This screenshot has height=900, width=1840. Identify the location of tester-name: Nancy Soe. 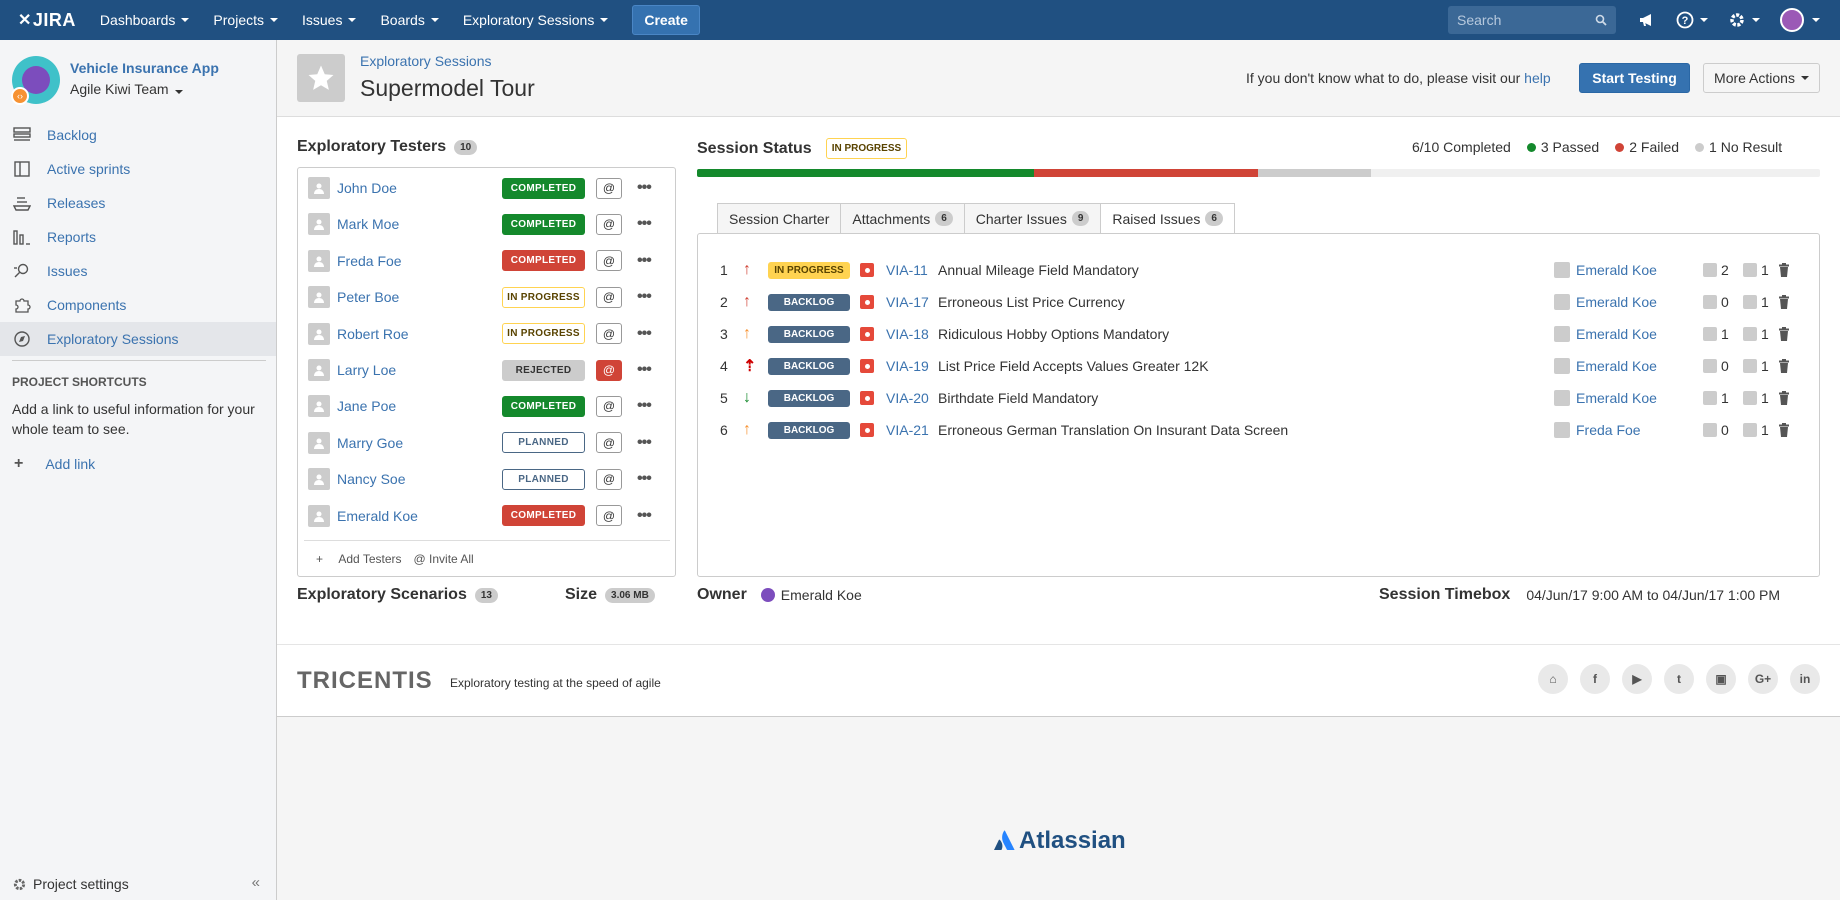
(371, 479).